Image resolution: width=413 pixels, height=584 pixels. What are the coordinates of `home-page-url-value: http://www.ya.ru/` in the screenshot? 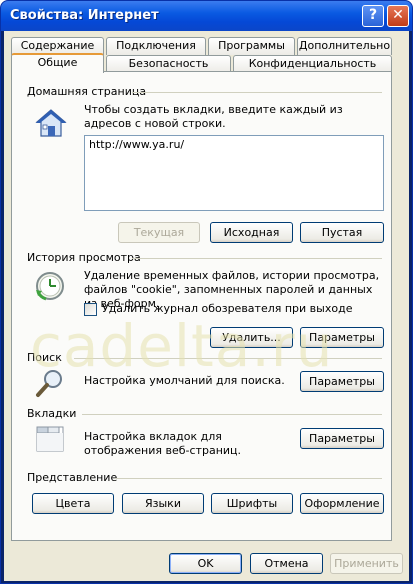 It's located at (137, 144).